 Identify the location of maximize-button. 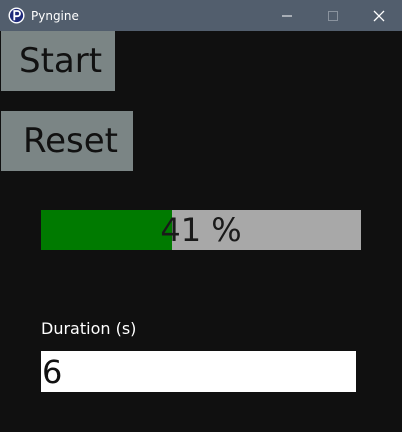
(333, 15).